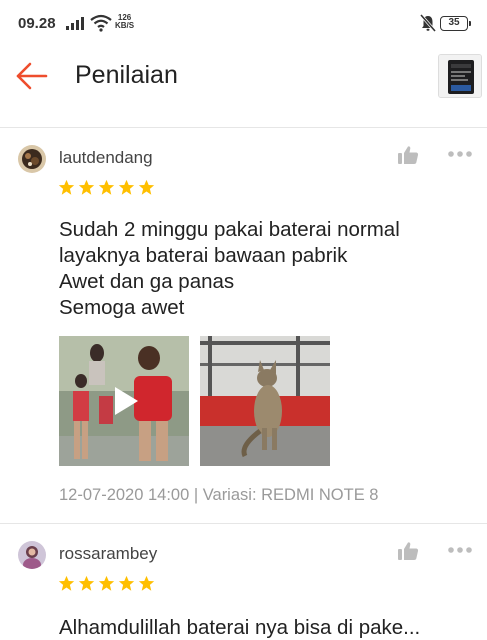  I want to click on photo-thumbnail-image, so click(265, 401).